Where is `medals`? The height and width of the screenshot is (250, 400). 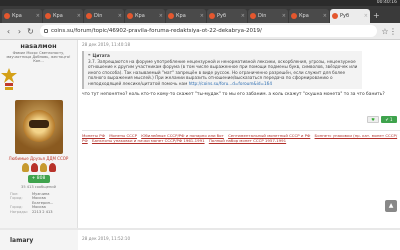
medals is located at coordinates (38, 167).